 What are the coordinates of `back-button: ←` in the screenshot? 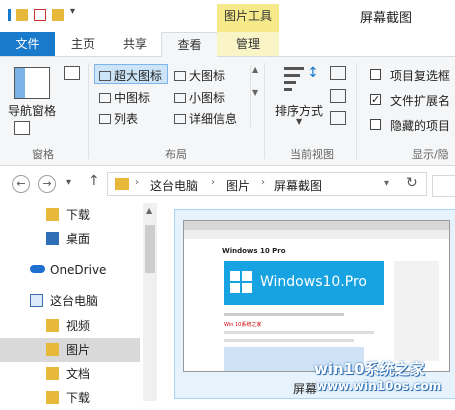 It's located at (21, 184).